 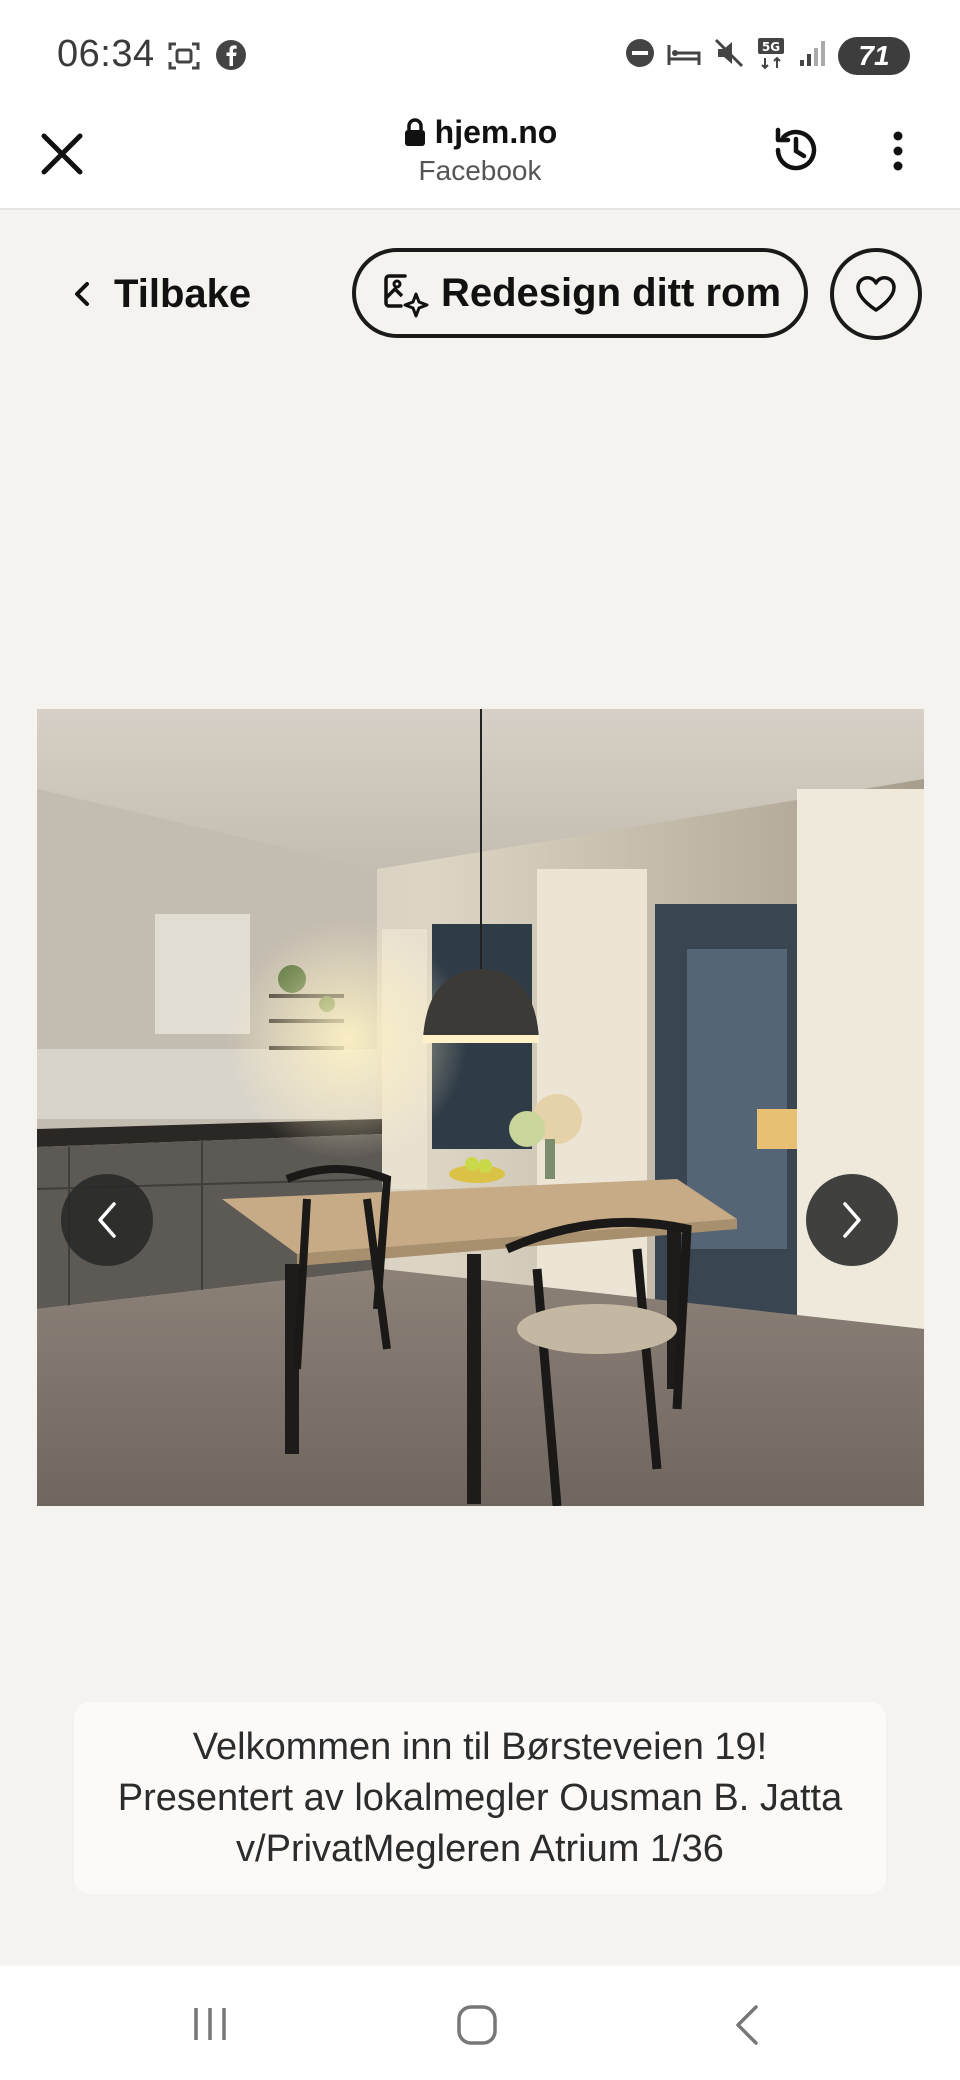 What do you see at coordinates (231, 58) in the screenshot?
I see `facebook-icon` at bounding box center [231, 58].